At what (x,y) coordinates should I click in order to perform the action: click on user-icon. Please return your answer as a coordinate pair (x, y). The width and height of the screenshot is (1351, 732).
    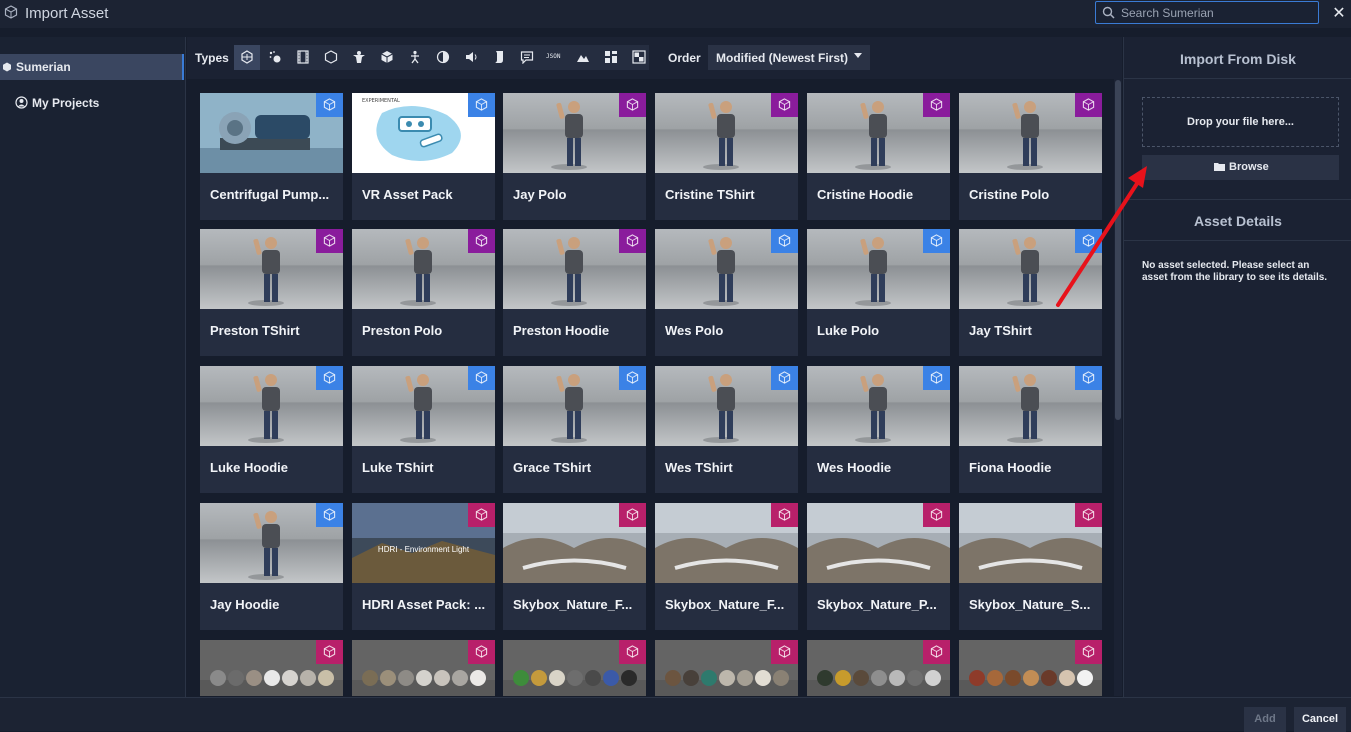
    Looking at the image, I should click on (21, 102).